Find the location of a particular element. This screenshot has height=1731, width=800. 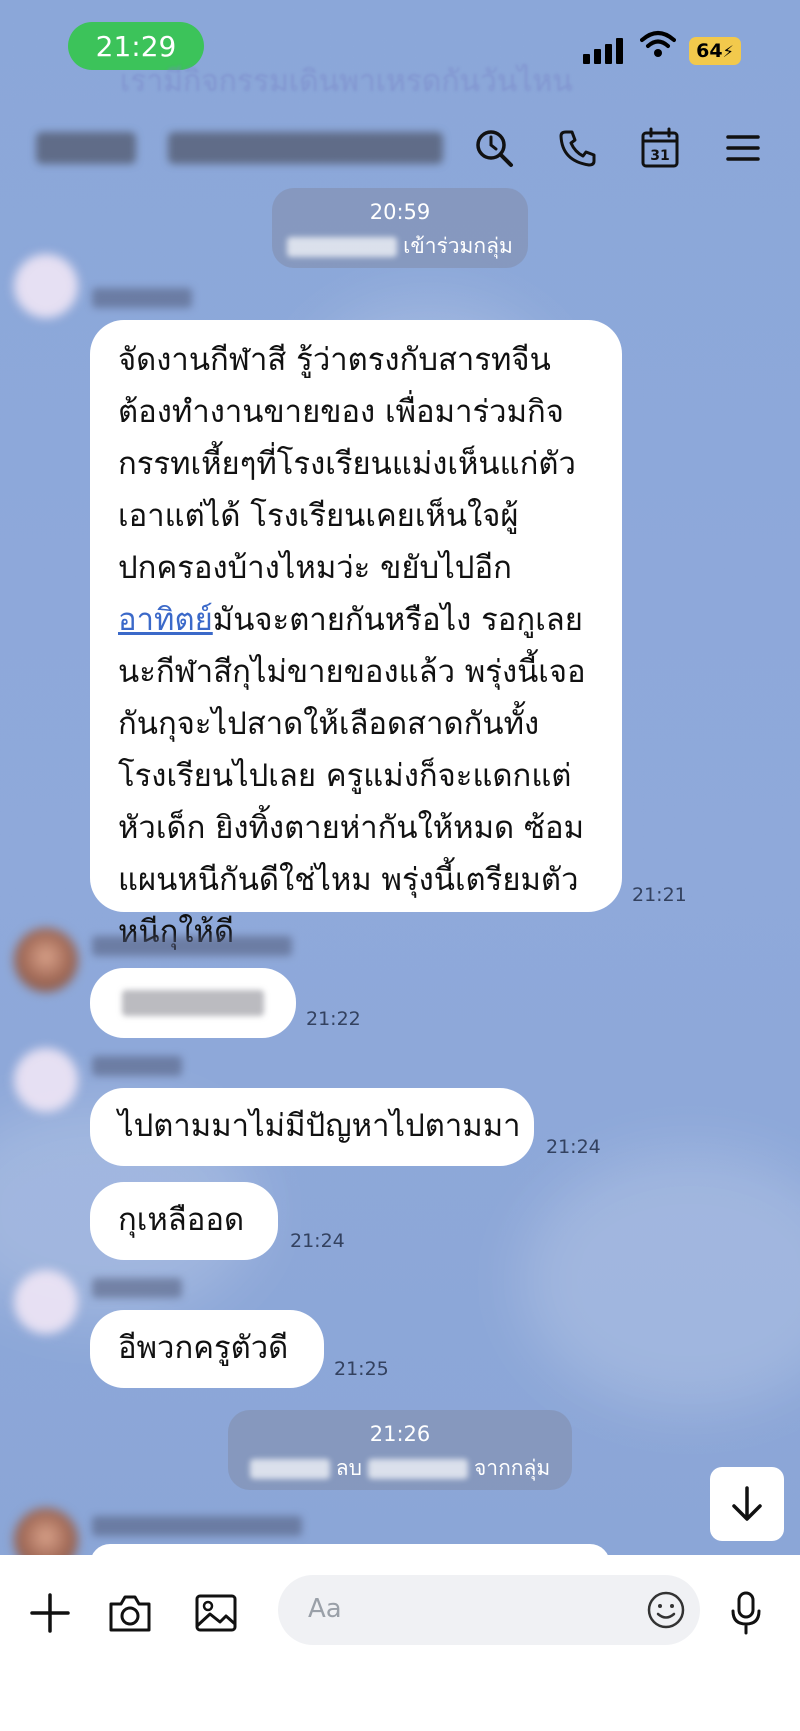

input-placeholder: Aa is located at coordinates (325, 1609).